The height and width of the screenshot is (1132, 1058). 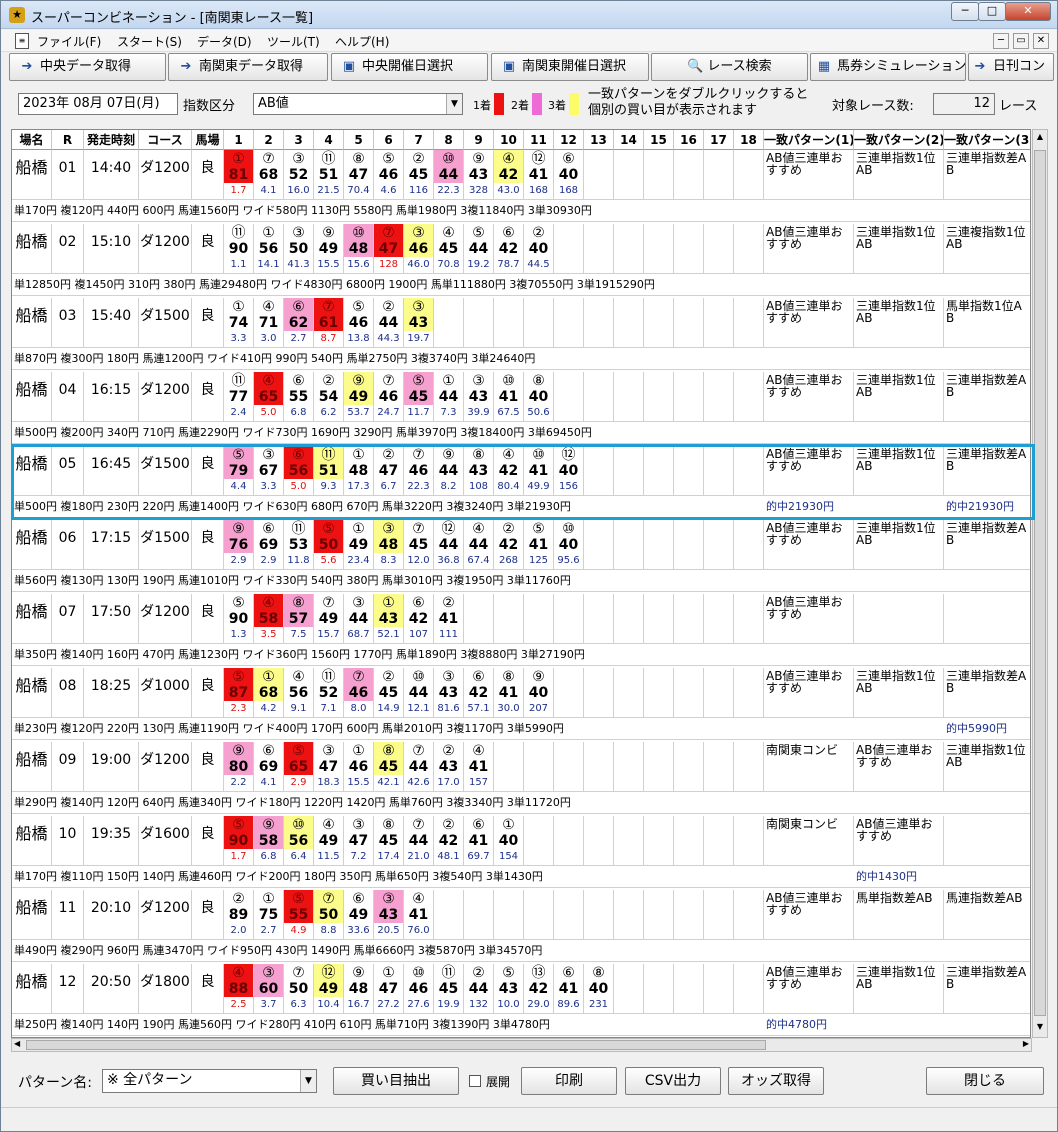 What do you see at coordinates (987, 249) in the screenshot?
I see `matching-pattern-3: 三連複指数1位AB` at bounding box center [987, 249].